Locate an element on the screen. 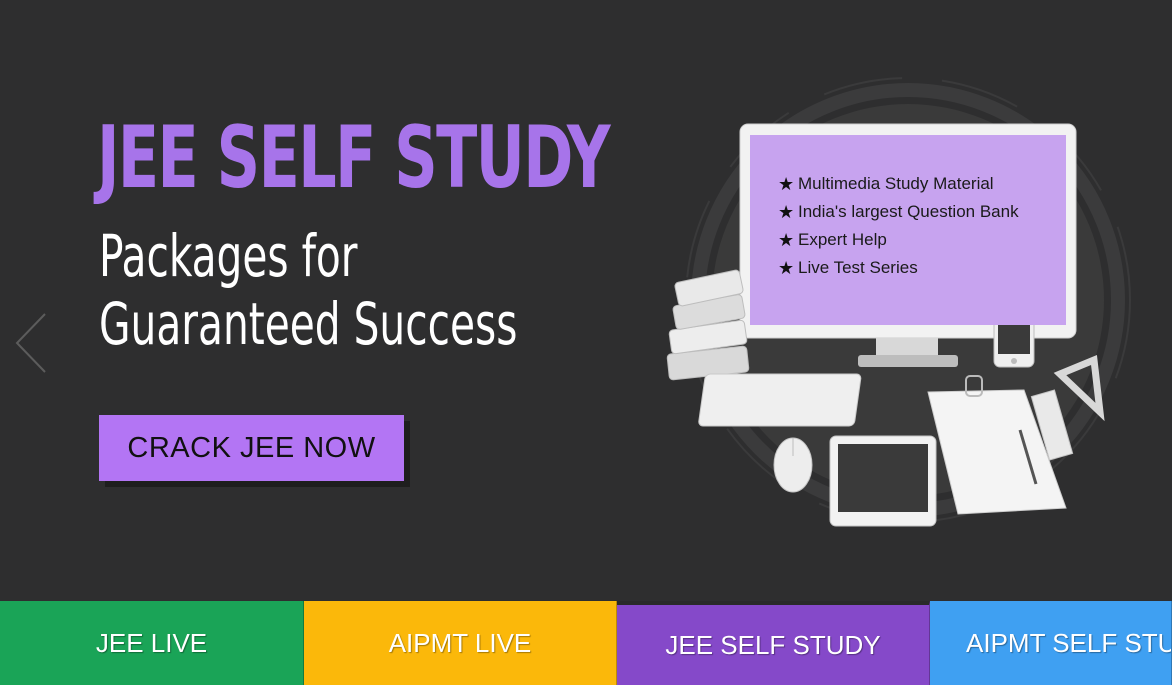 The image size is (1172, 685). feature-item: ★ Live Test Series is located at coordinates (848, 267).